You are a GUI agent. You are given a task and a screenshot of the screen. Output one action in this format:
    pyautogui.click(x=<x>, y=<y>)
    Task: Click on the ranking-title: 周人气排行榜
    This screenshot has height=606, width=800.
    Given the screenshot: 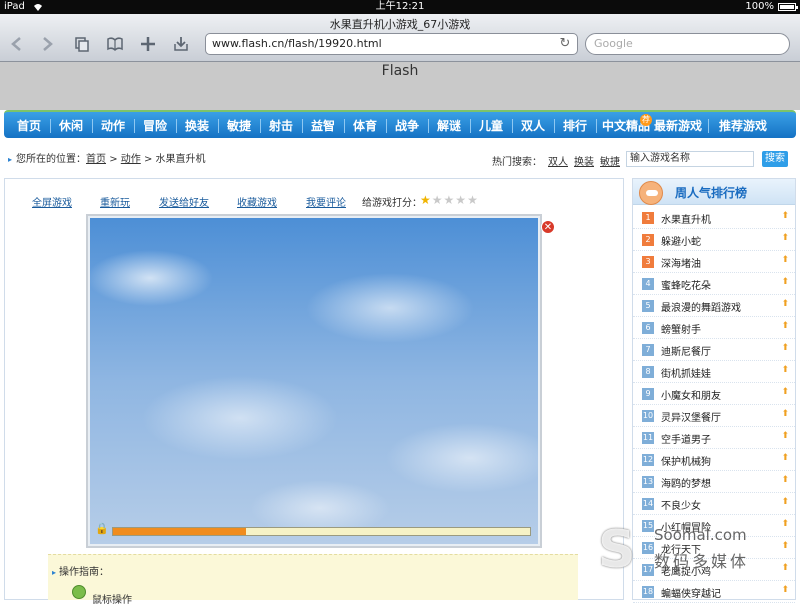 What is the action you would take?
    pyautogui.click(x=711, y=193)
    